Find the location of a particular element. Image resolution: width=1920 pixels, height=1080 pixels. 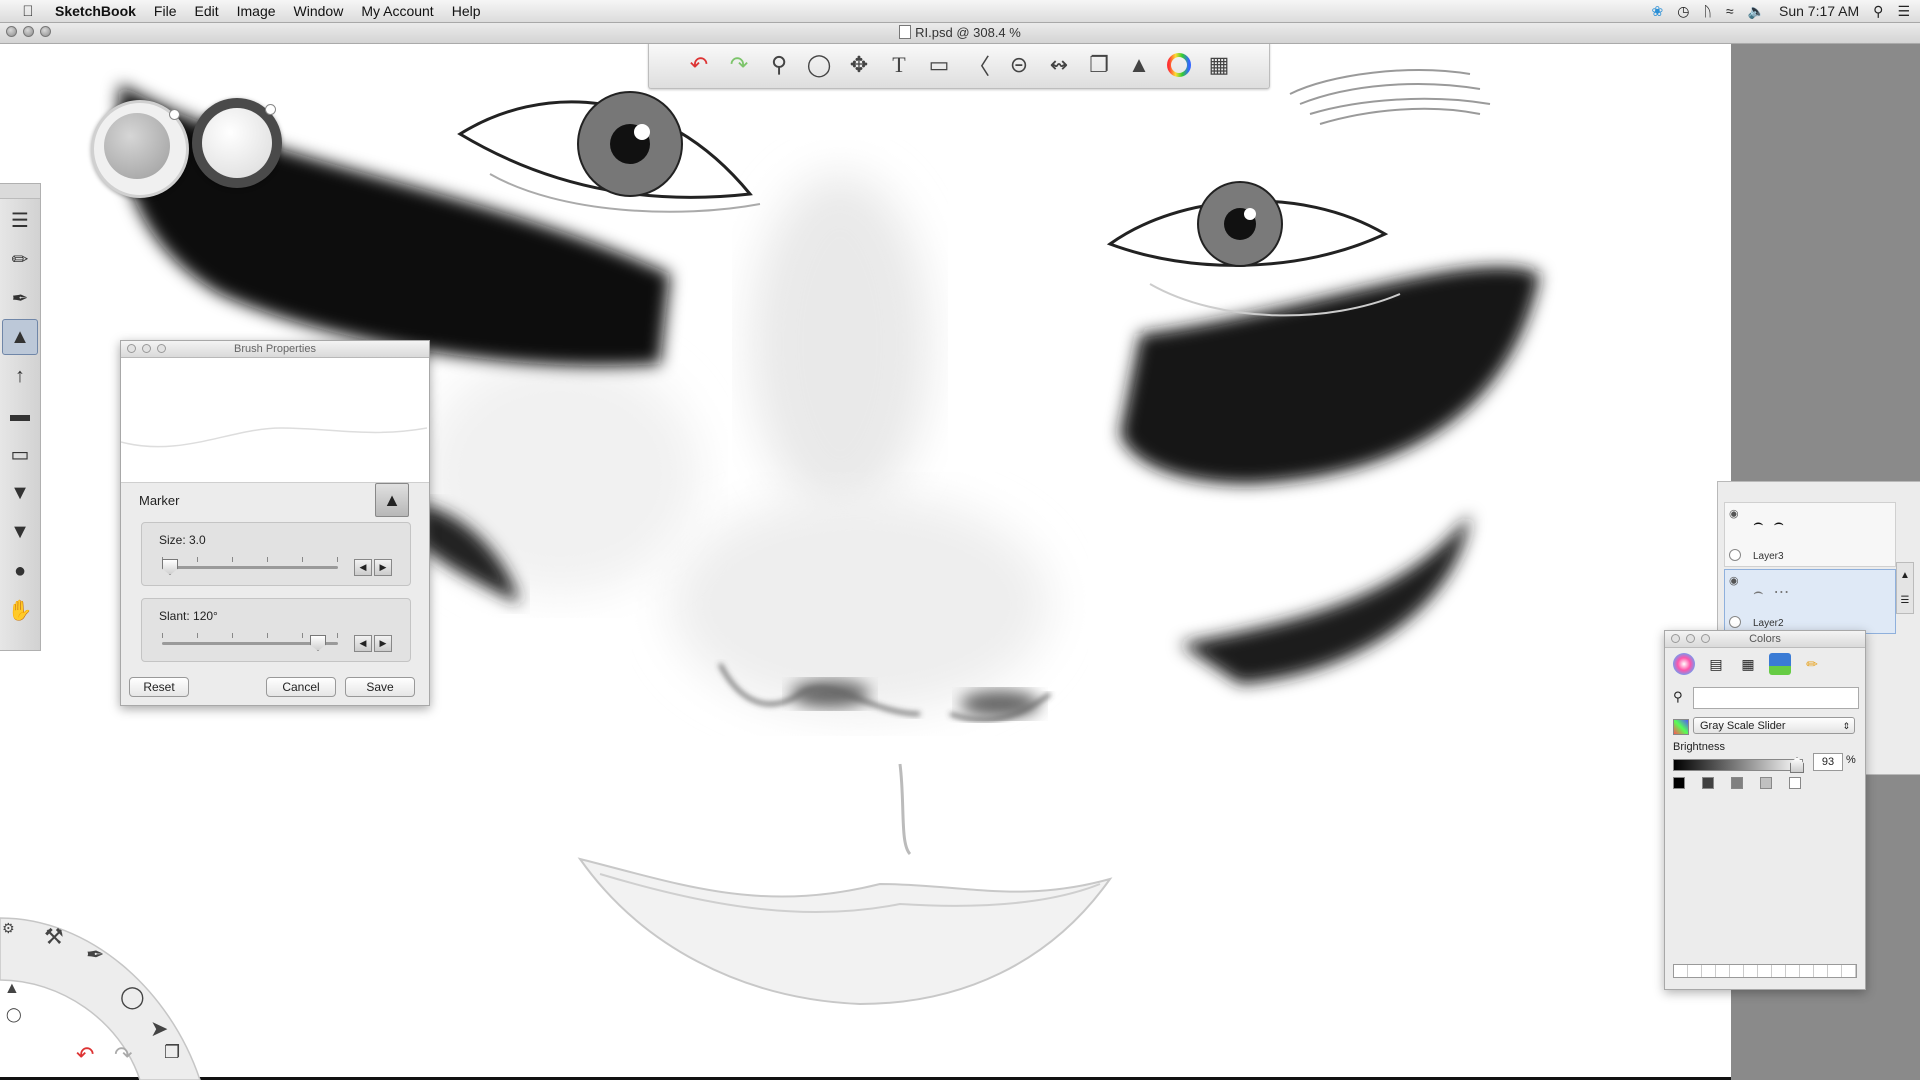

lagoon-layers-icon: ❐ is located at coordinates (172, 1052).